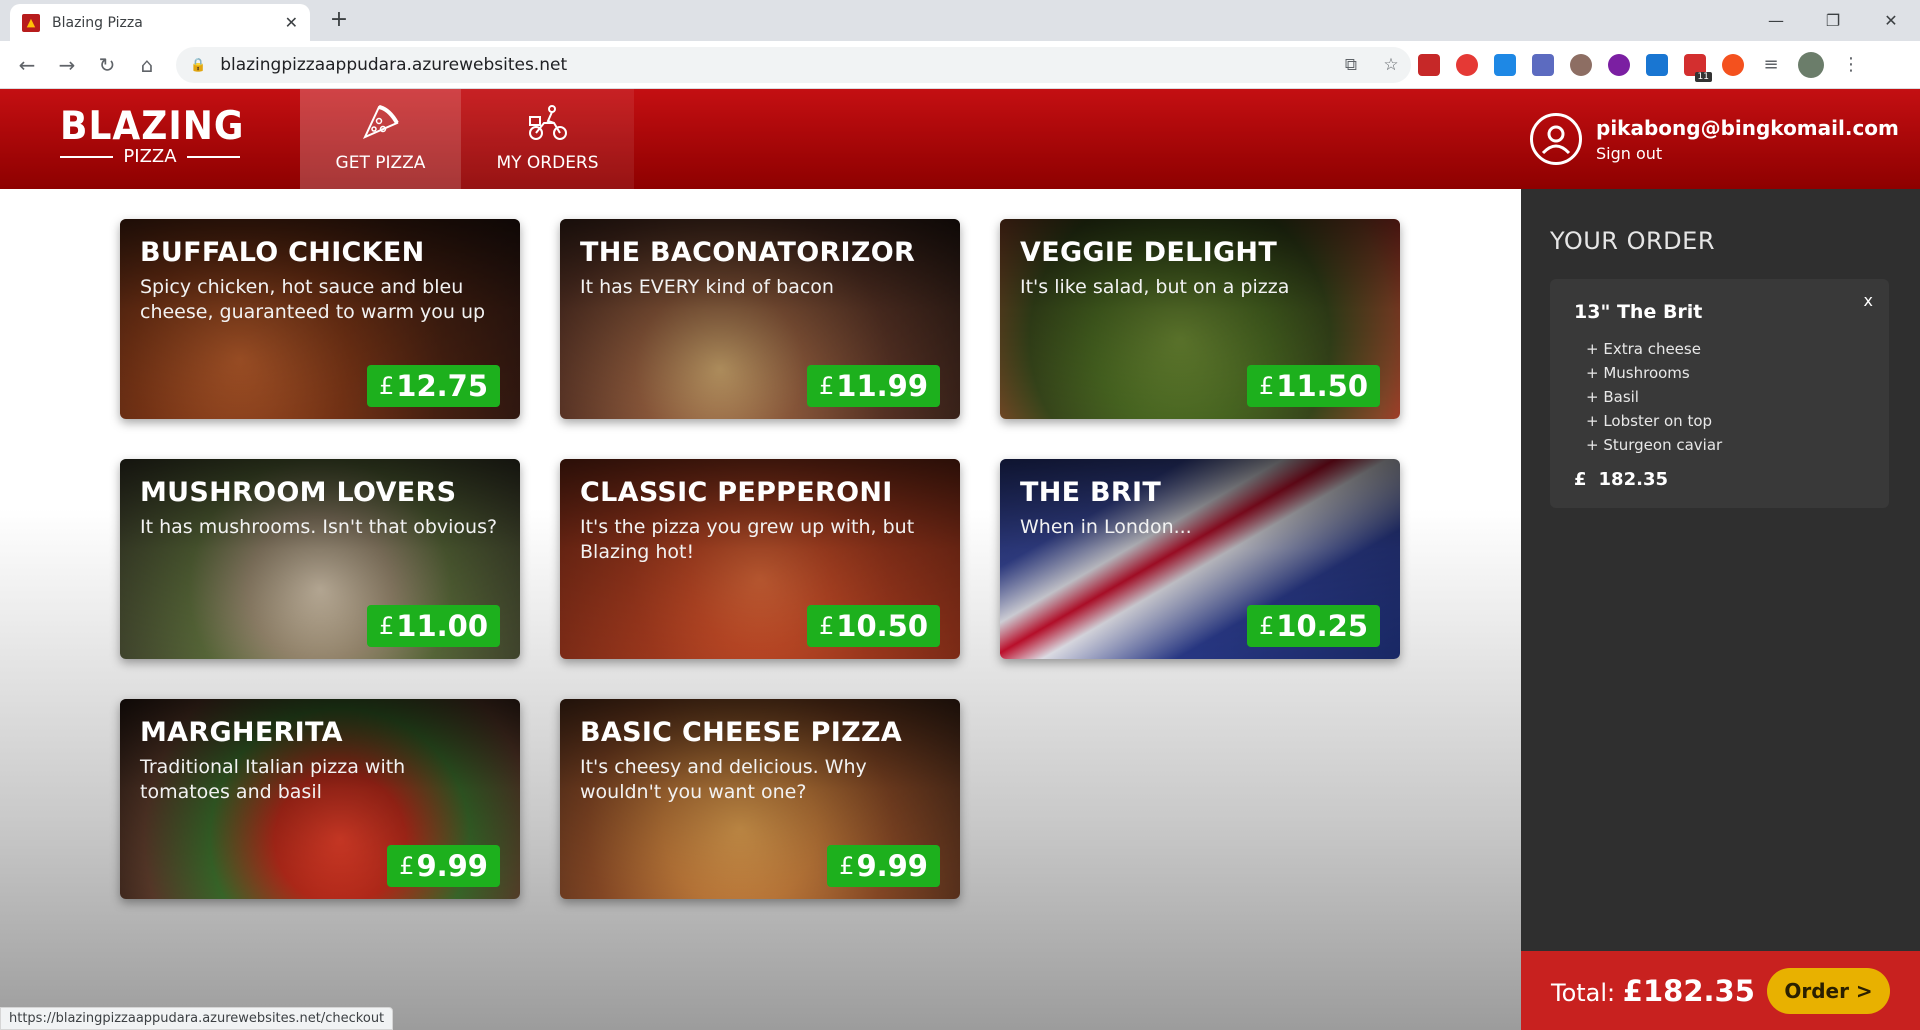 The height and width of the screenshot is (1030, 1920). What do you see at coordinates (873, 386) in the screenshot?
I see `price-badge: £11.99` at bounding box center [873, 386].